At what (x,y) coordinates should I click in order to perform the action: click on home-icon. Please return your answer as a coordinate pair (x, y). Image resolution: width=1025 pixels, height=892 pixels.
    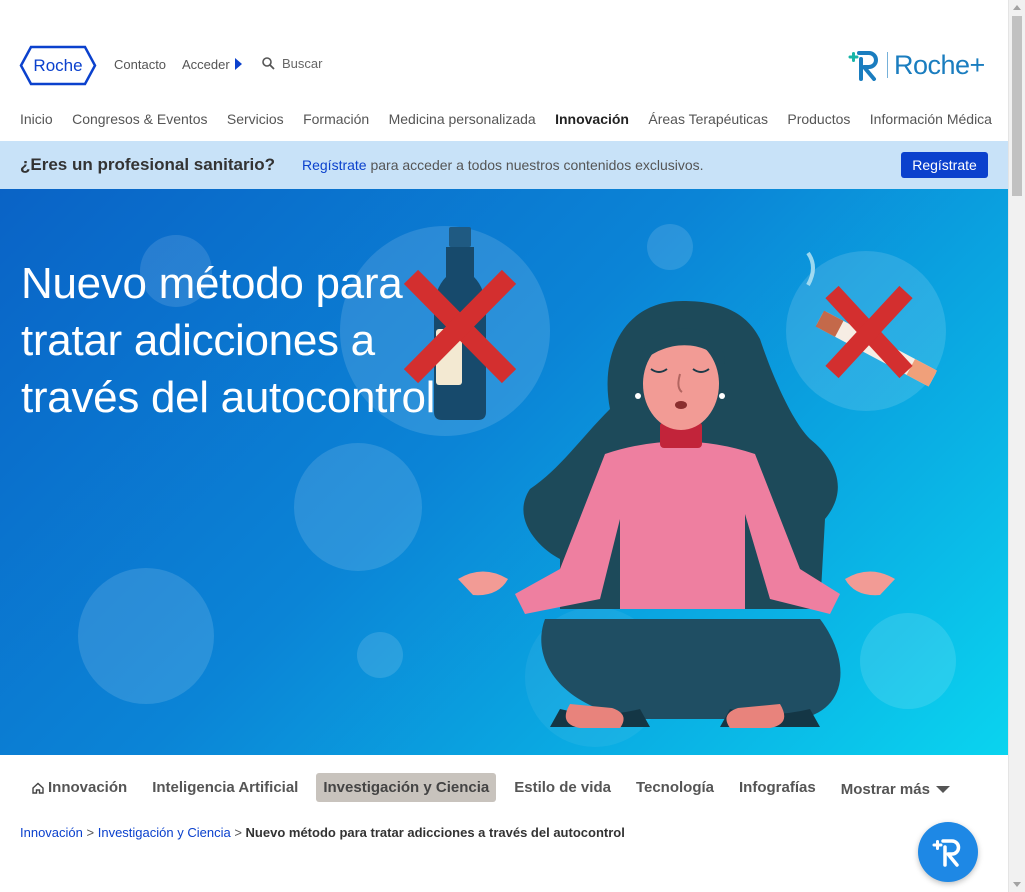
    Looking at the image, I should click on (38, 788).